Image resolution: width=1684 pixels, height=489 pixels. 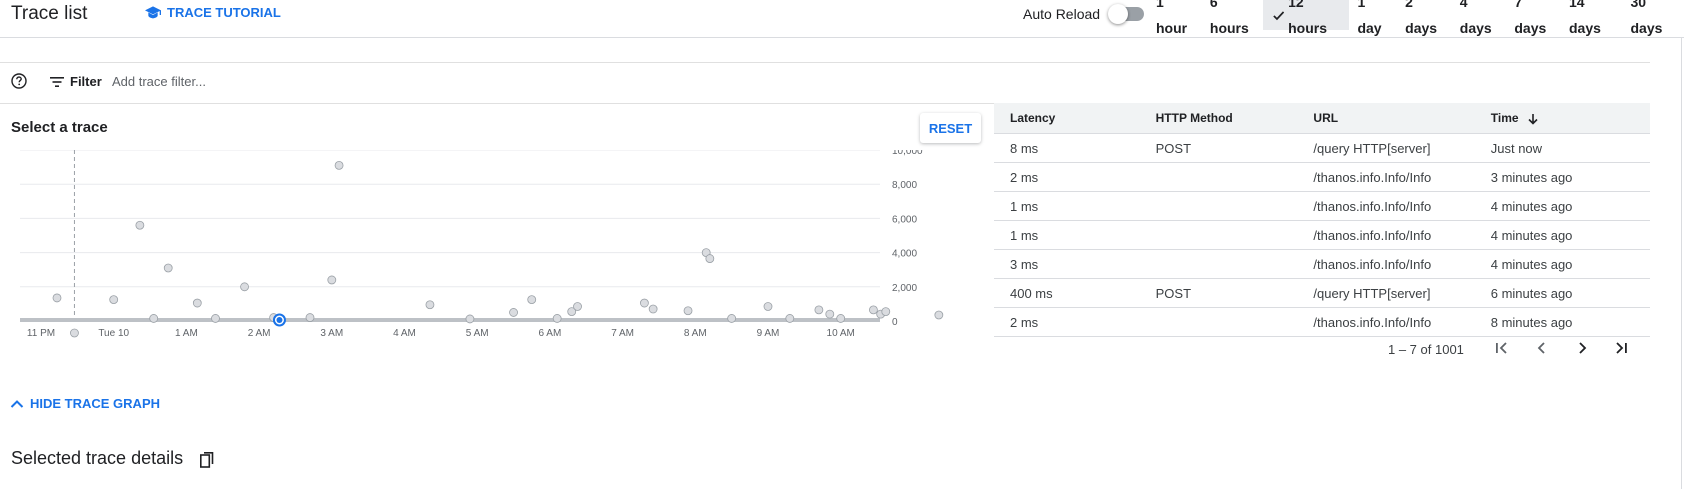 What do you see at coordinates (1322, 322) in the screenshot?
I see `table-row: 2 ms/thanos.info.Info/Info 8 minutes ago` at bounding box center [1322, 322].